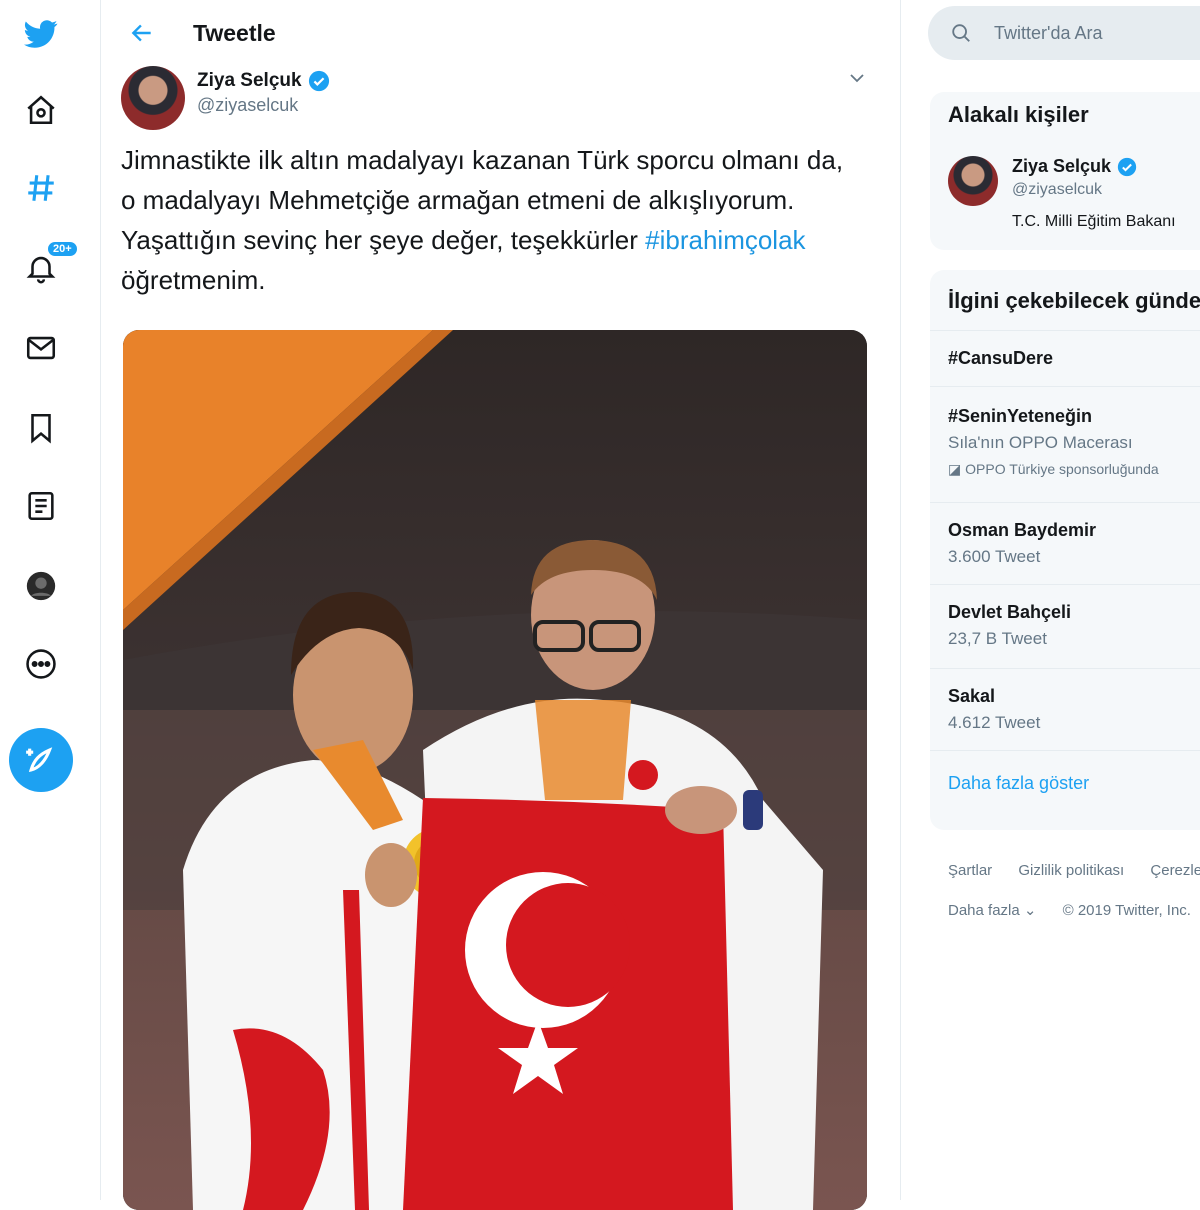 This screenshot has height=1210, width=1200. I want to click on author-name: Ziya Selçuk, so click(249, 80).